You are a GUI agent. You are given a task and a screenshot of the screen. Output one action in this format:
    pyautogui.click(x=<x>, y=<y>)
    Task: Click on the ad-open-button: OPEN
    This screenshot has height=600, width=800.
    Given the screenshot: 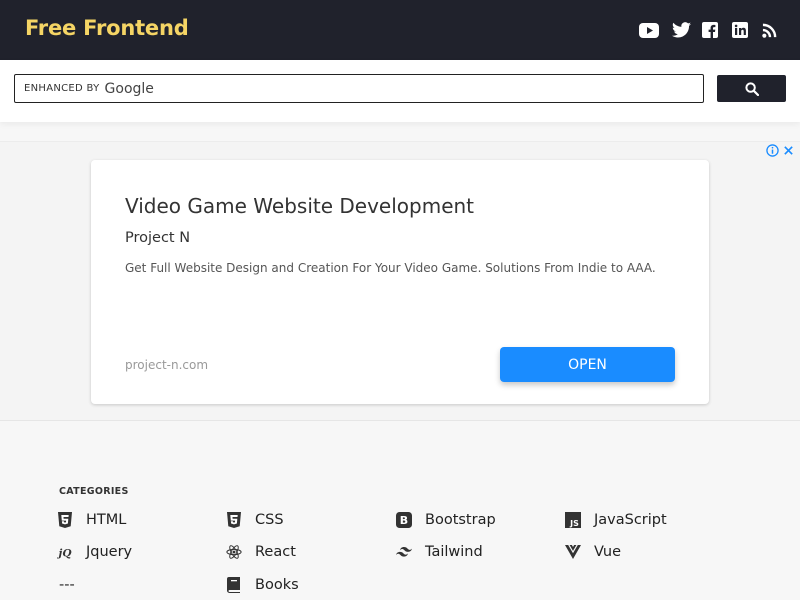 What is the action you would take?
    pyautogui.click(x=587, y=364)
    